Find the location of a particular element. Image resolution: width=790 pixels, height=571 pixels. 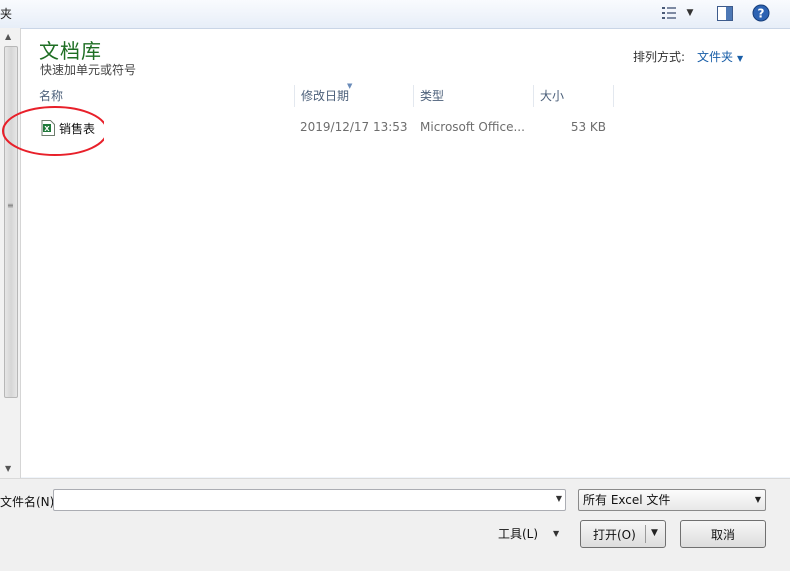

library-title: 文档库 is located at coordinates (70, 51).